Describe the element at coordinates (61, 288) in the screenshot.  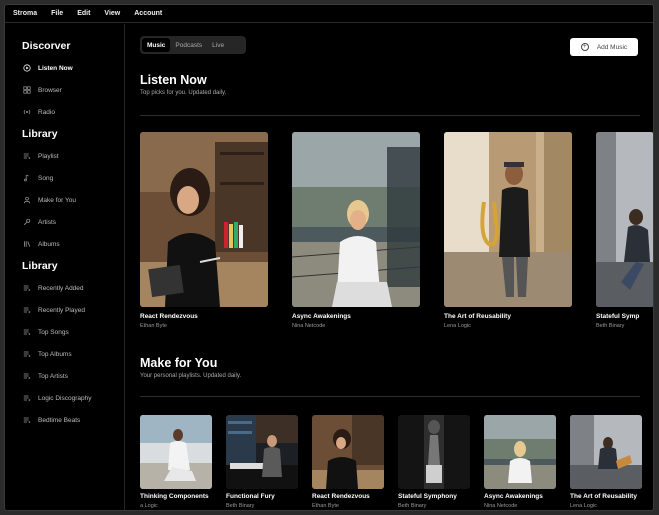
I see `sidebar-item-label: Recently Added` at that location.